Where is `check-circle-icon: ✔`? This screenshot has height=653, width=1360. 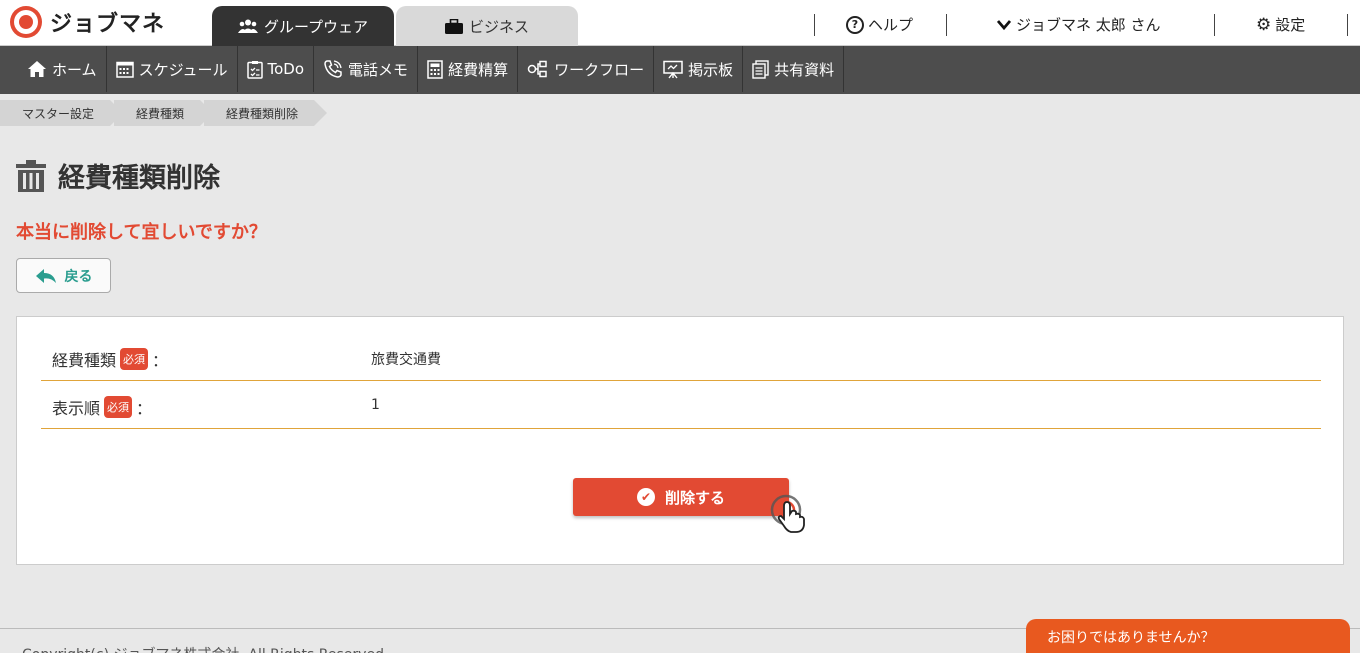 check-circle-icon: ✔ is located at coordinates (645, 497).